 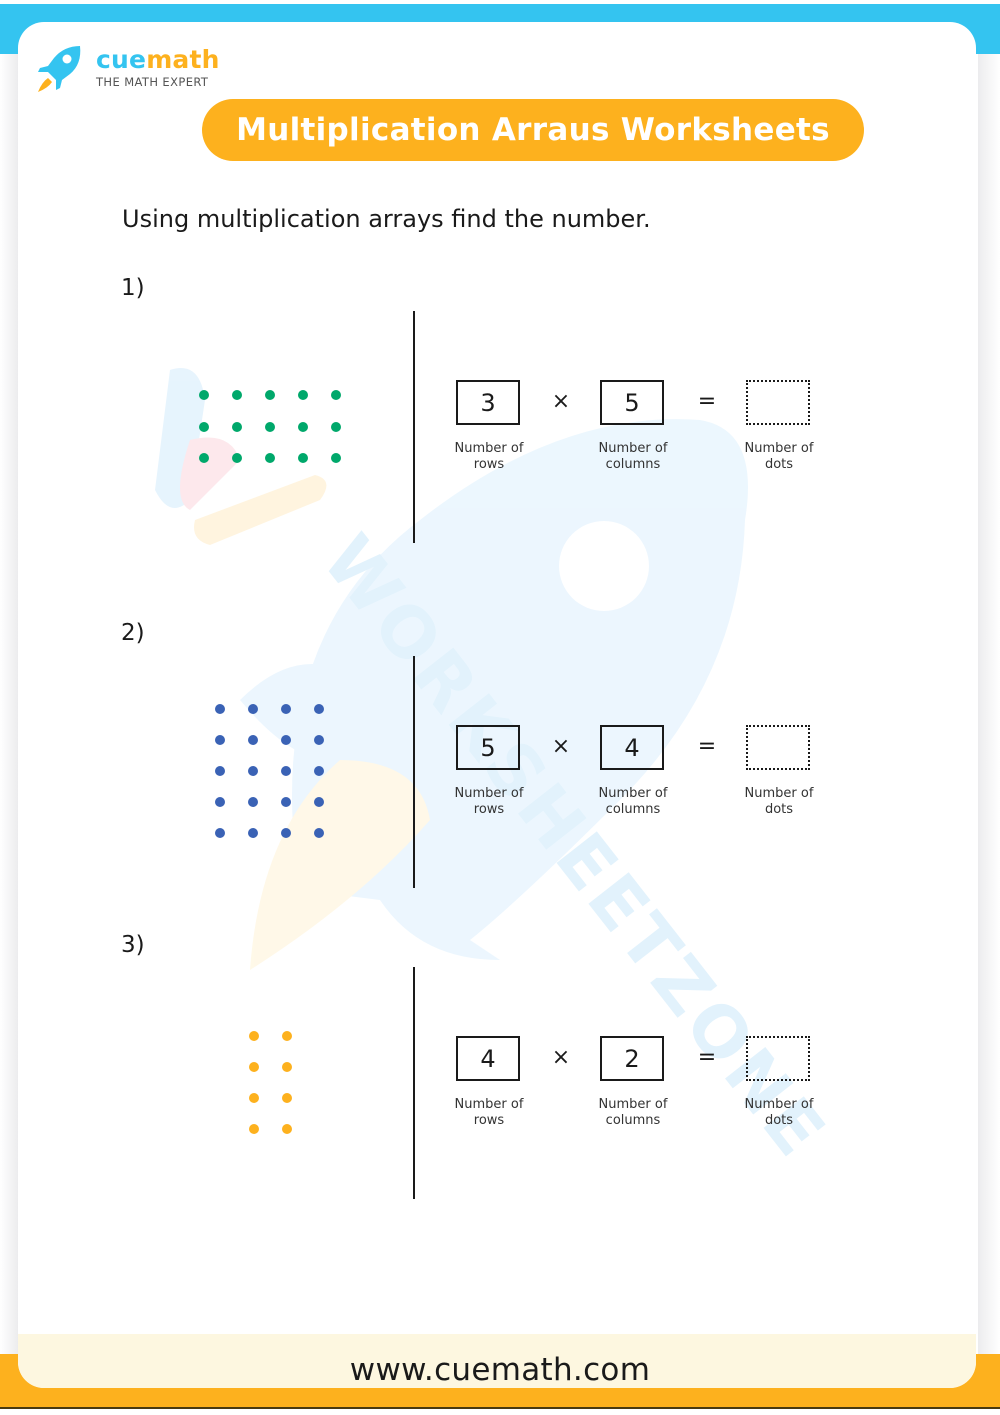 What do you see at coordinates (632, 747) in the screenshot?
I see `columns-value-box: 4` at bounding box center [632, 747].